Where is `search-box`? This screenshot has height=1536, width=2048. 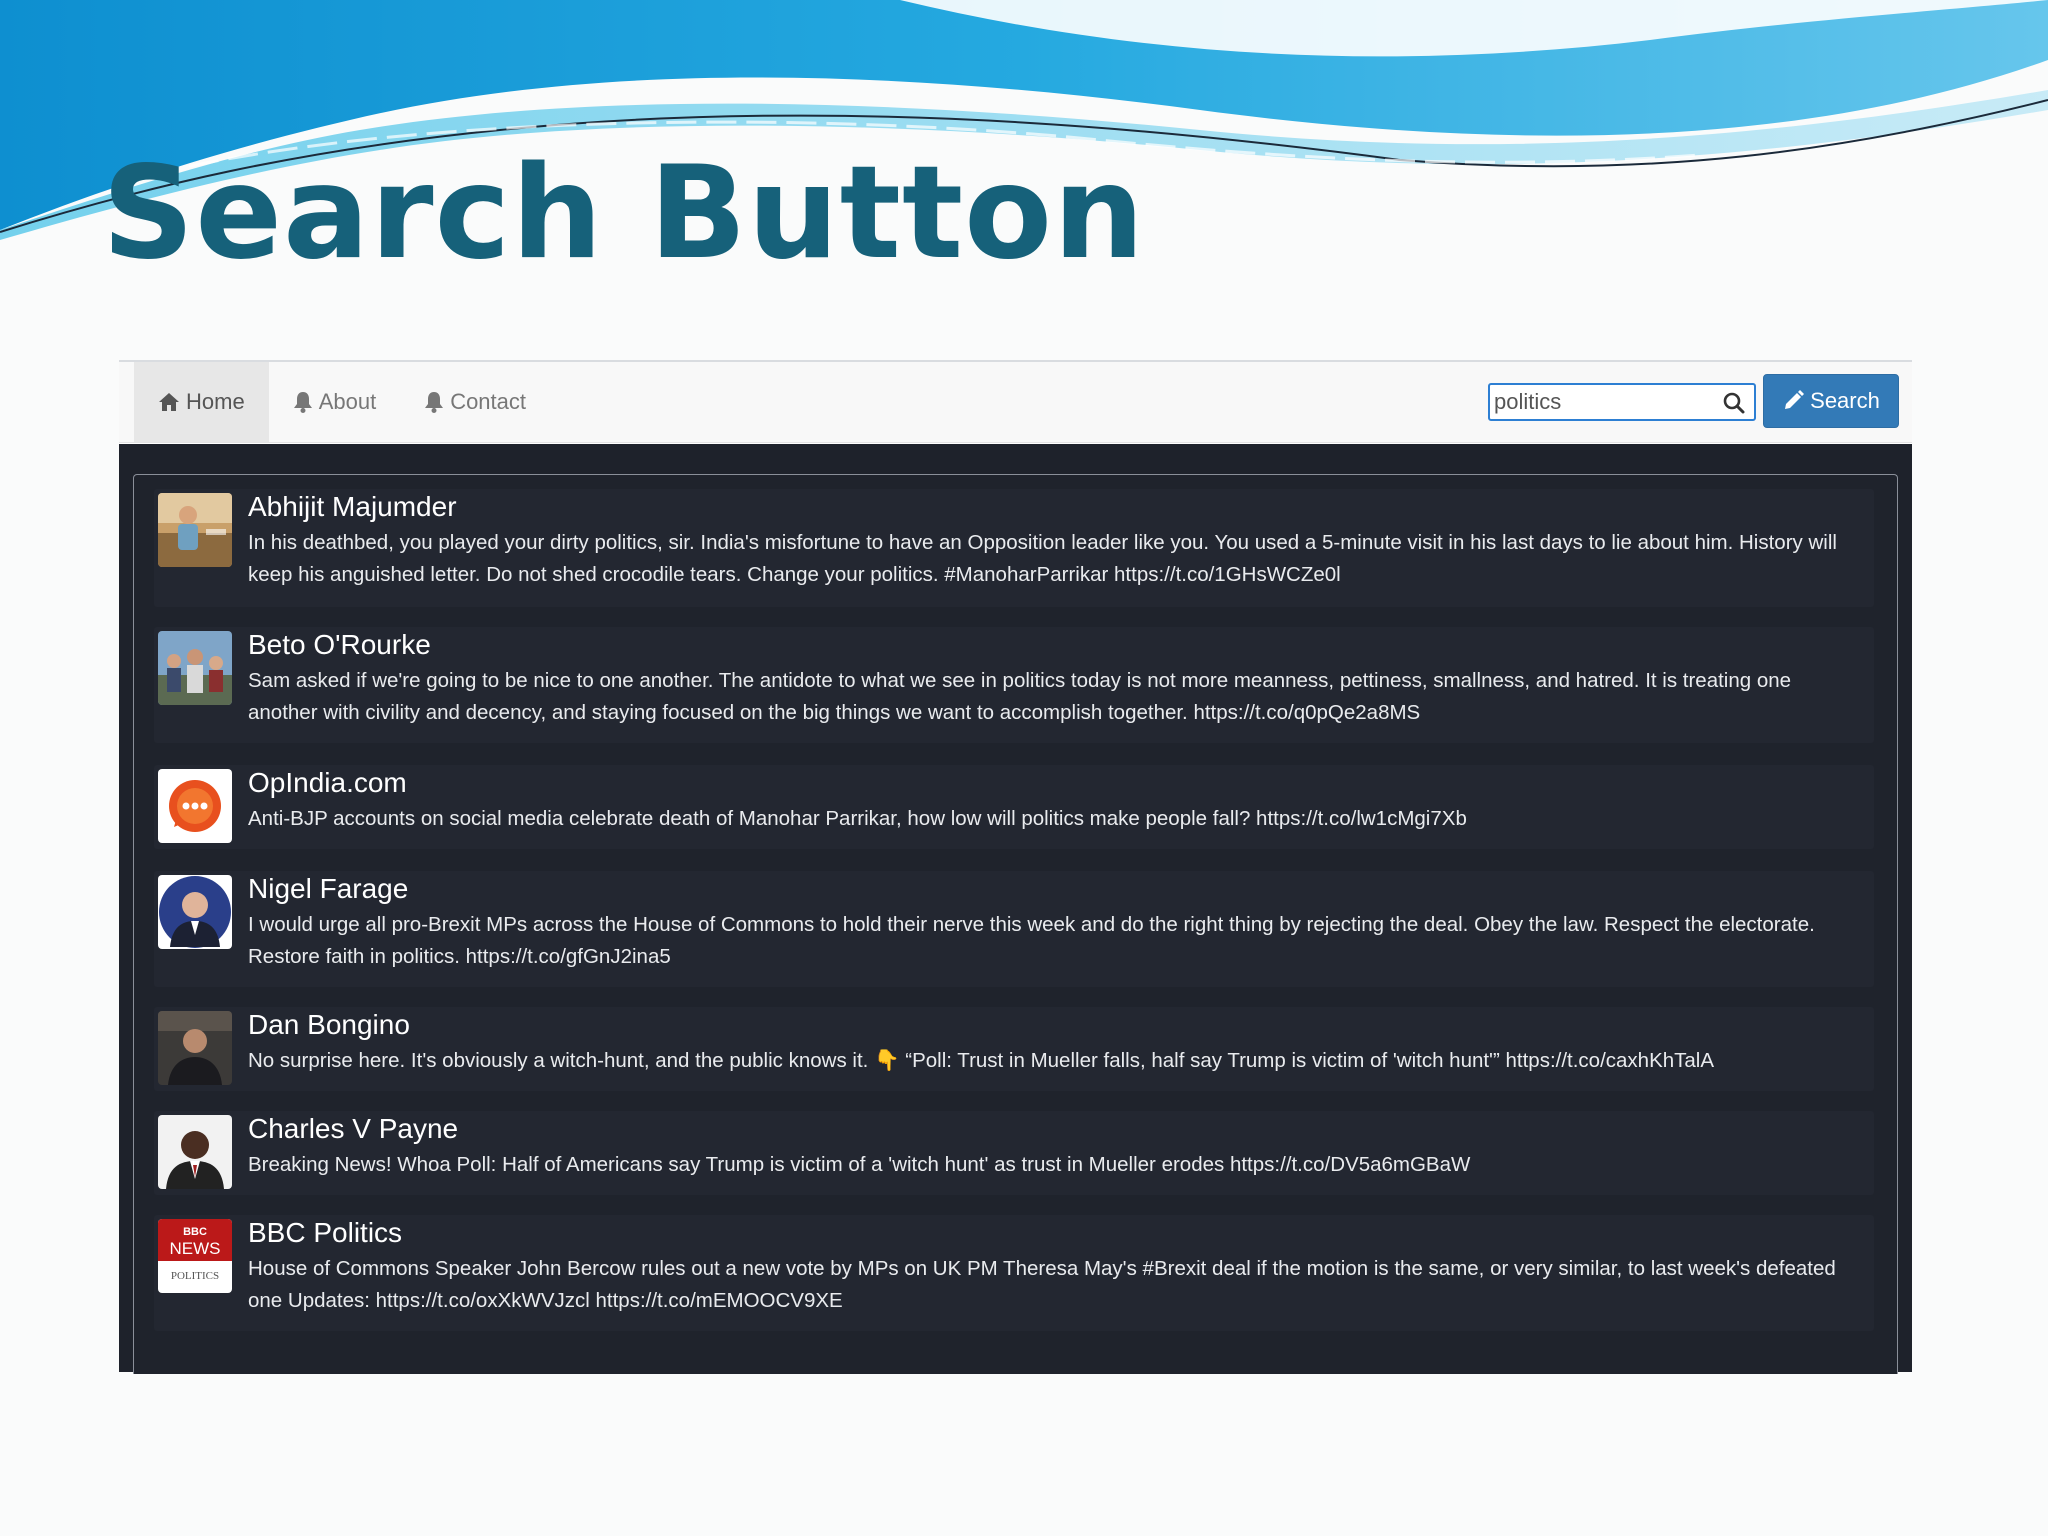
search-box is located at coordinates (1622, 402).